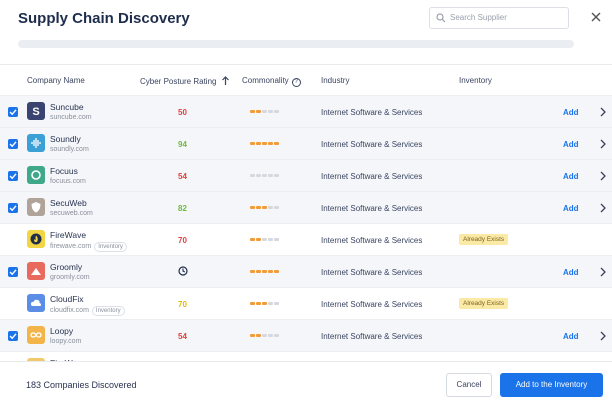 The width and height of the screenshot is (612, 400). I want to click on mountain-icon, so click(36, 271).